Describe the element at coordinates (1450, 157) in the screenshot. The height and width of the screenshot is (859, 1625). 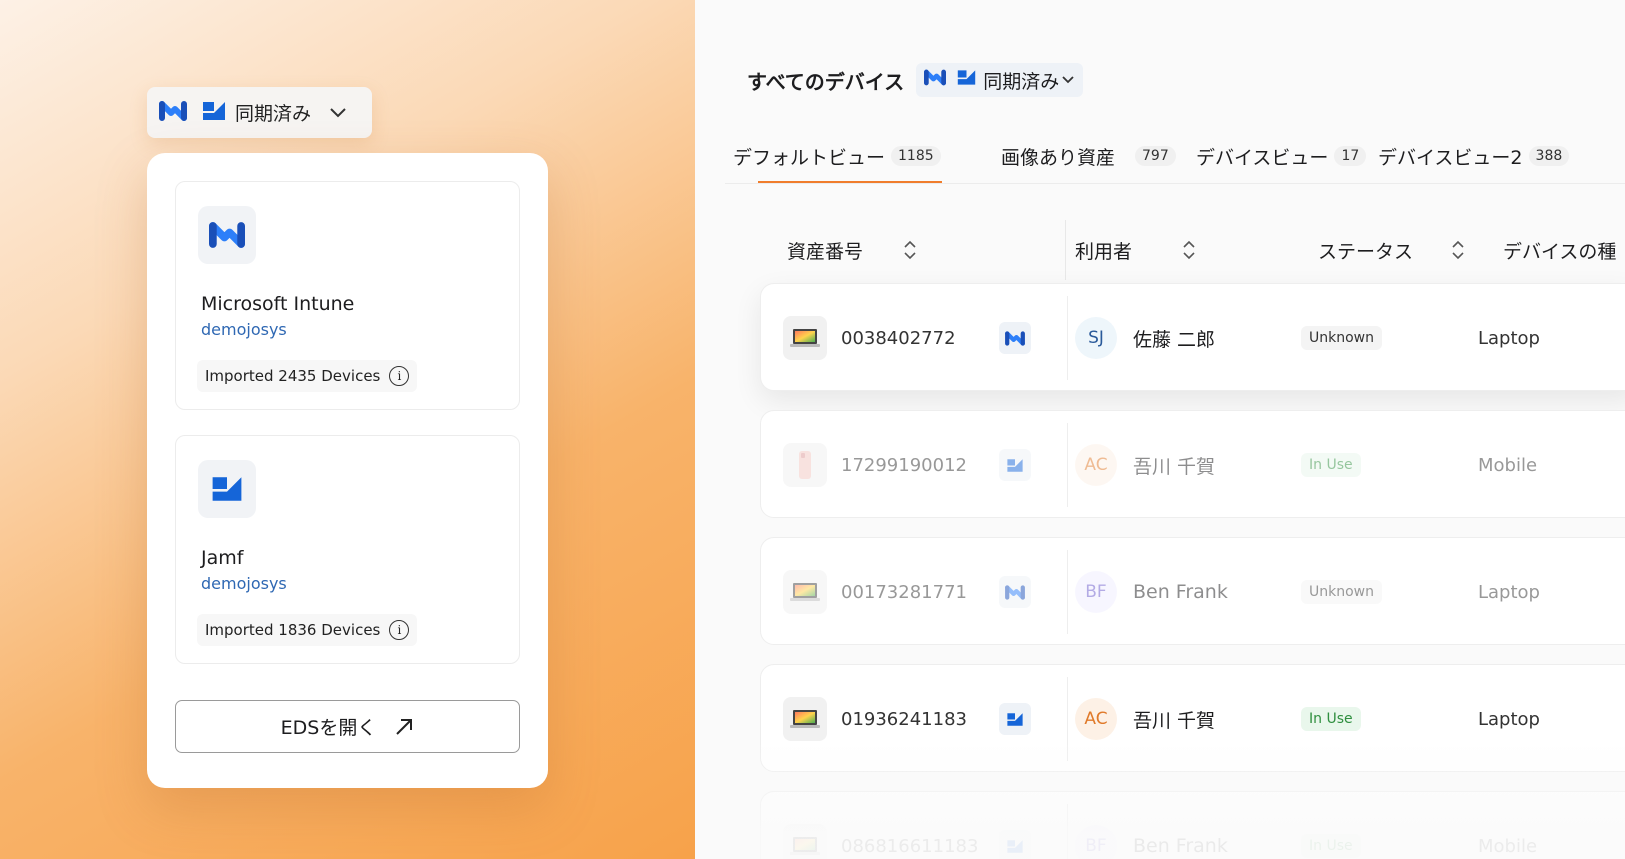
I see `tab-label: デバイスビュー2` at that location.